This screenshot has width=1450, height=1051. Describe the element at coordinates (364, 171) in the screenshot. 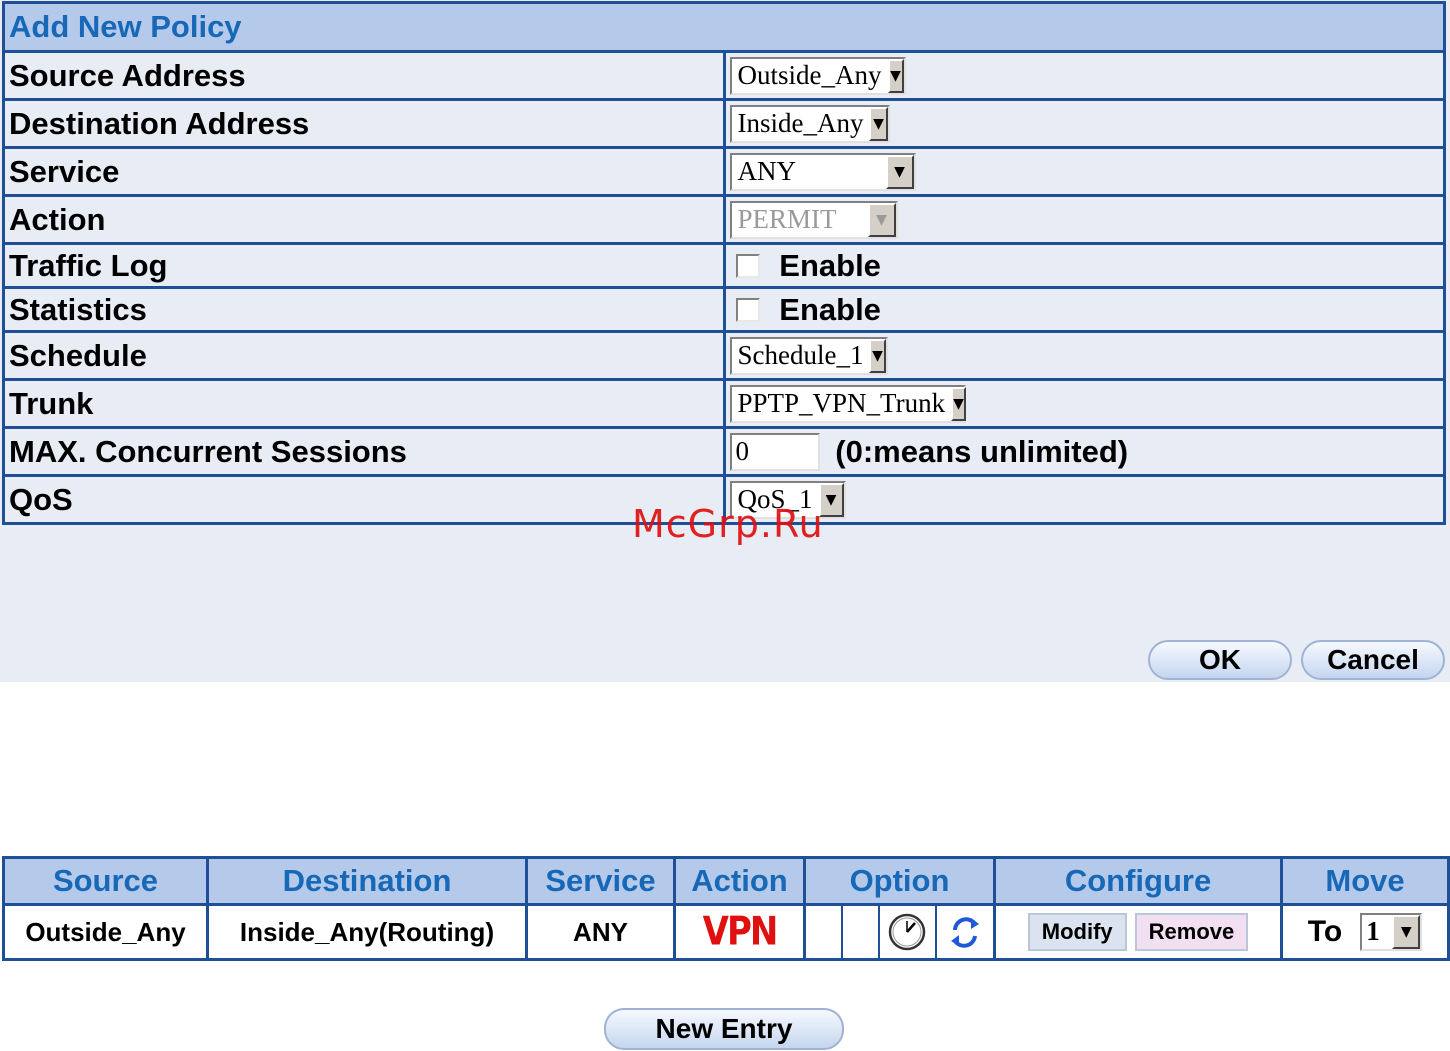

I see `service-label: Service` at that location.